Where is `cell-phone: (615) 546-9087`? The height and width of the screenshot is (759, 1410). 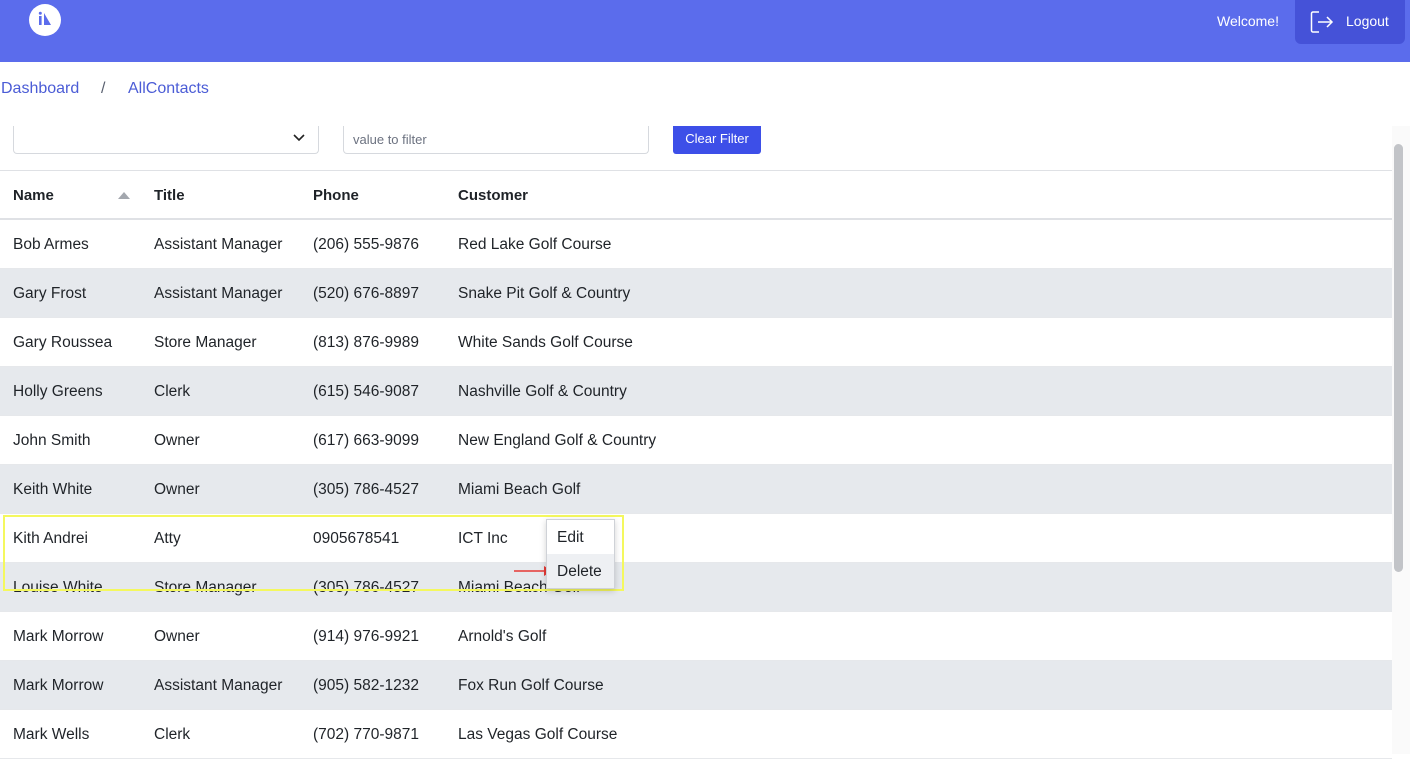 cell-phone: (615) 546-9087 is located at coordinates (366, 391).